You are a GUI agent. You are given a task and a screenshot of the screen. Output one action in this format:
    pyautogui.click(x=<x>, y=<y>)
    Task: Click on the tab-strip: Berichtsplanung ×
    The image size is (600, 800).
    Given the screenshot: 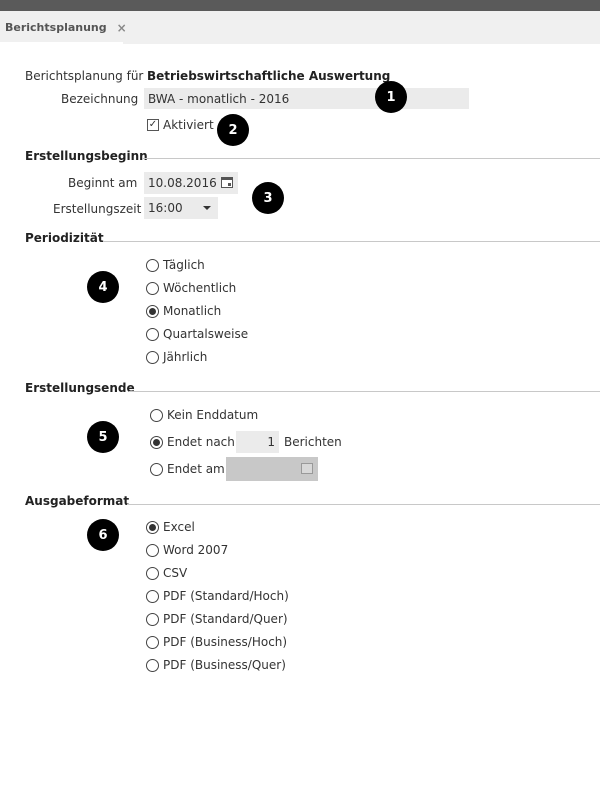 What is the action you would take?
    pyautogui.click(x=300, y=27)
    